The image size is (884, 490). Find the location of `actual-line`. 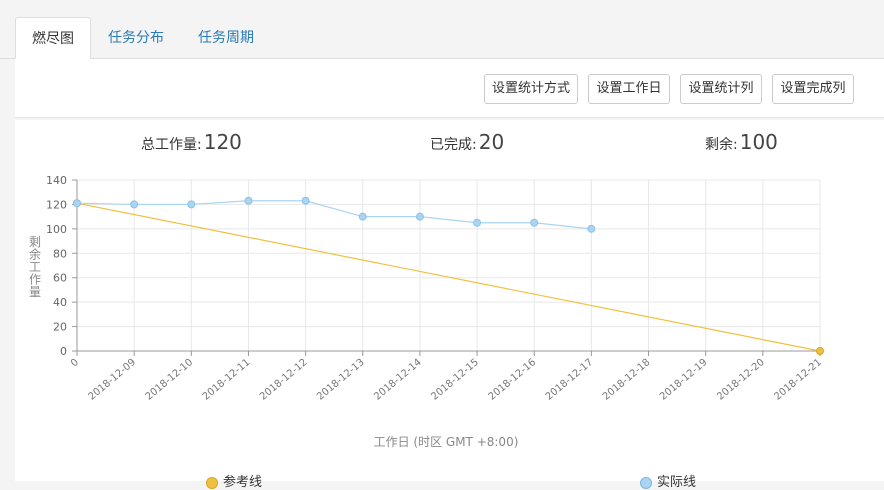

actual-line is located at coordinates (334, 215).